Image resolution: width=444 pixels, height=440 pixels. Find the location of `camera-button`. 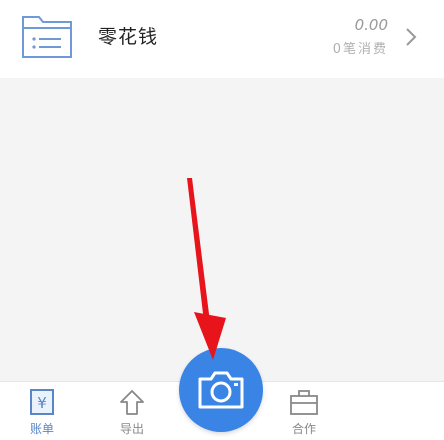

camera-button is located at coordinates (221, 390).